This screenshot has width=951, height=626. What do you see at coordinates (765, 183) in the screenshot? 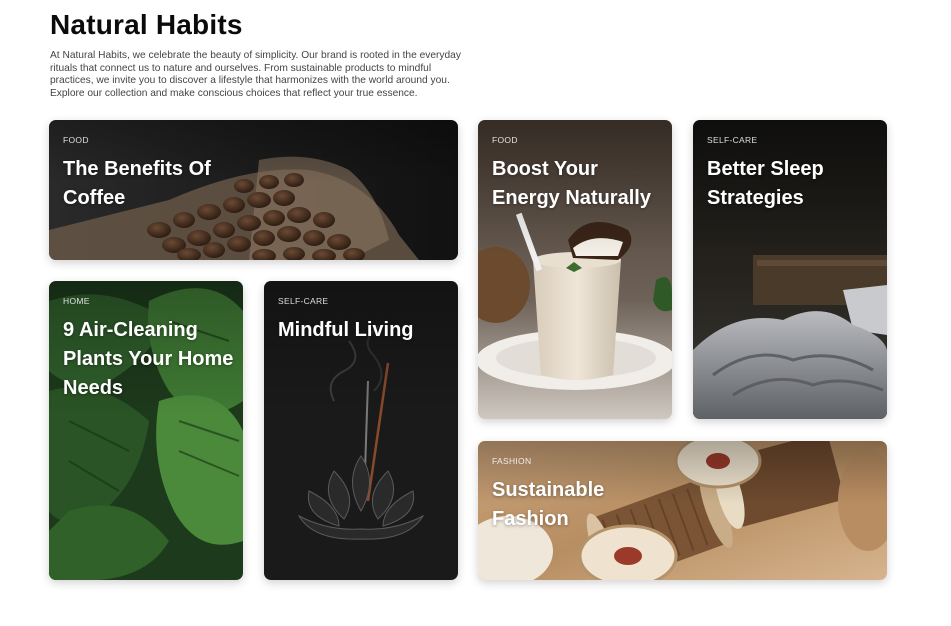
I see `card-title: Better Sleep Strategies` at bounding box center [765, 183].